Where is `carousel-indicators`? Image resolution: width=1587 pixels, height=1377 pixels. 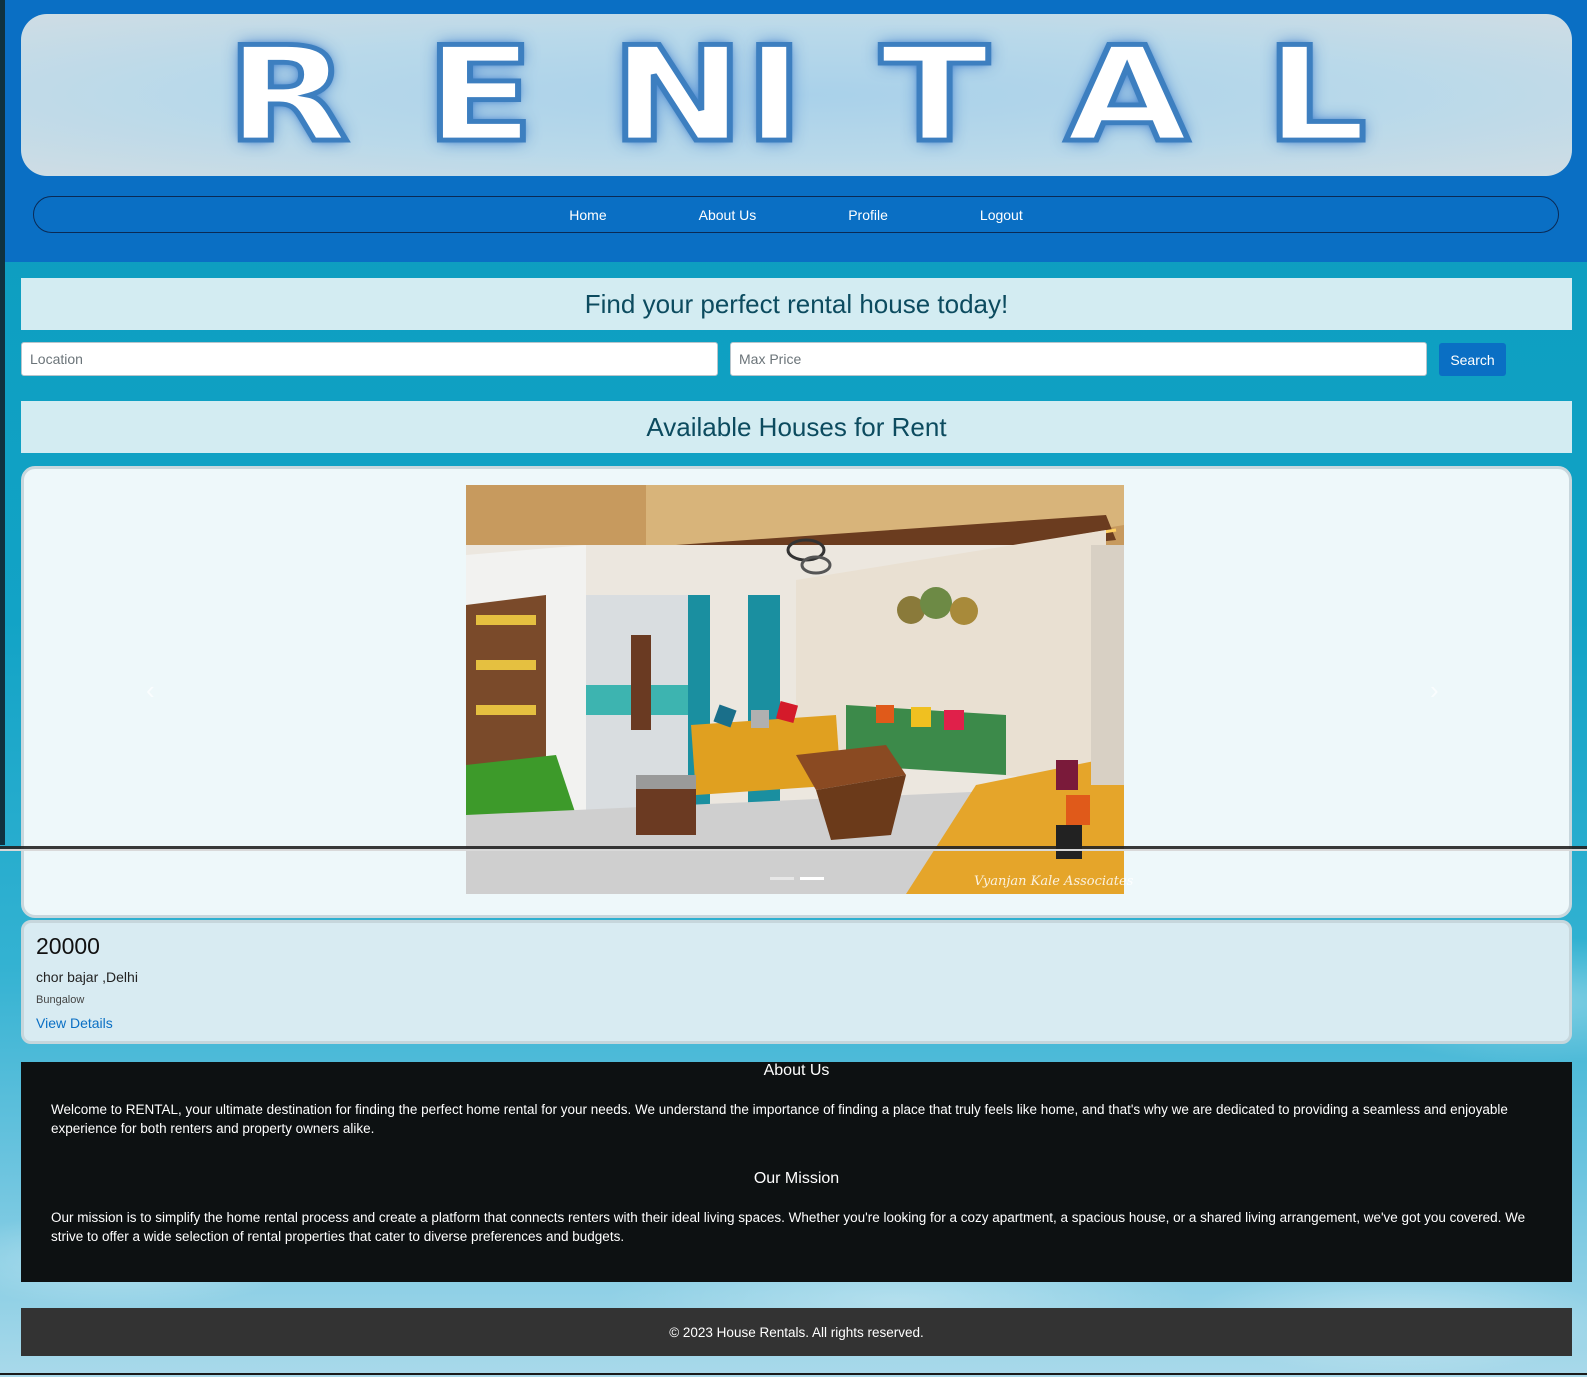 carousel-indicators is located at coordinates (797, 878).